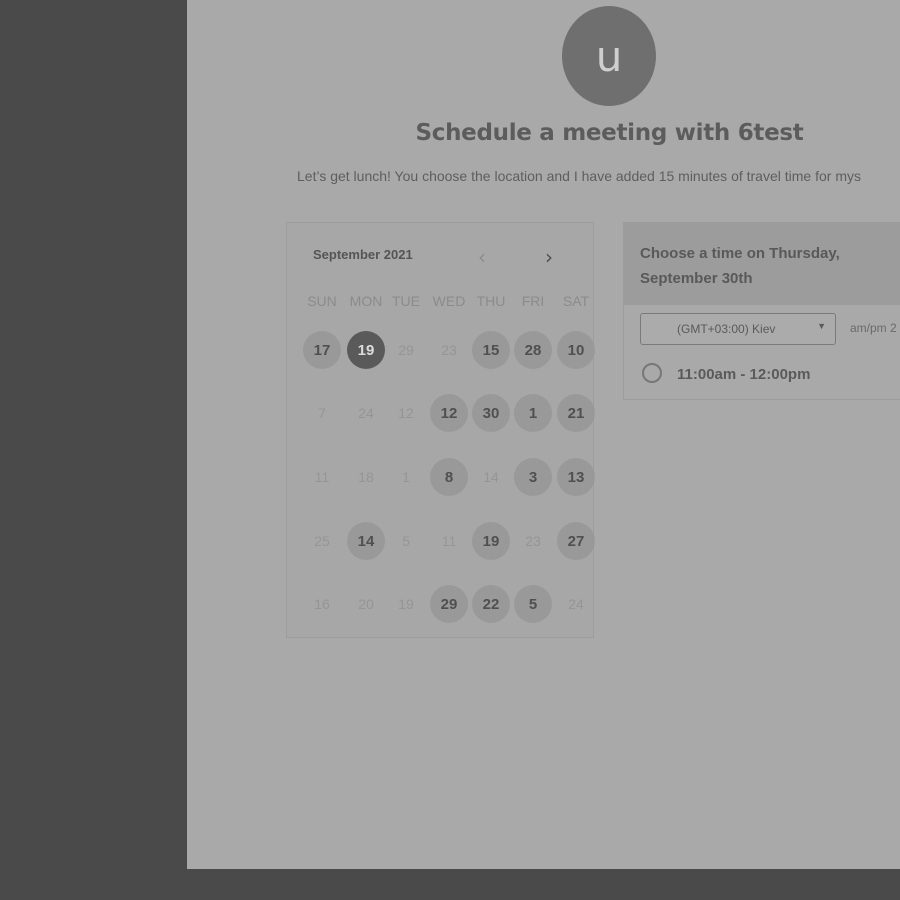  What do you see at coordinates (406, 350) in the screenshot?
I see `calendar-day-unavailable: 29` at bounding box center [406, 350].